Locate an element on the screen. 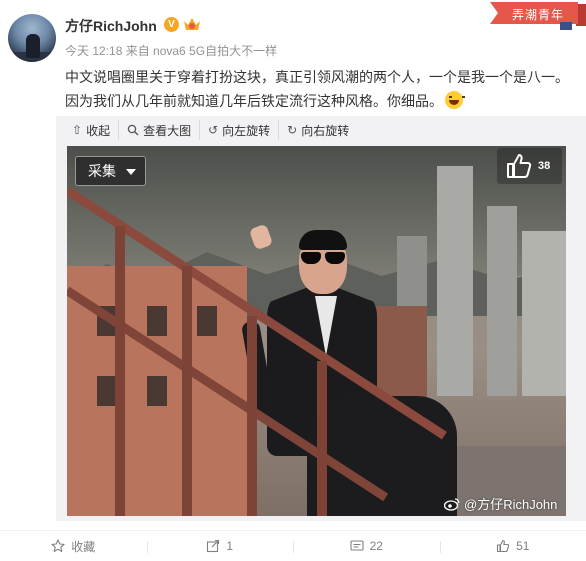 The height and width of the screenshot is (561, 586). username: 方仔RichJohn is located at coordinates (111, 26).